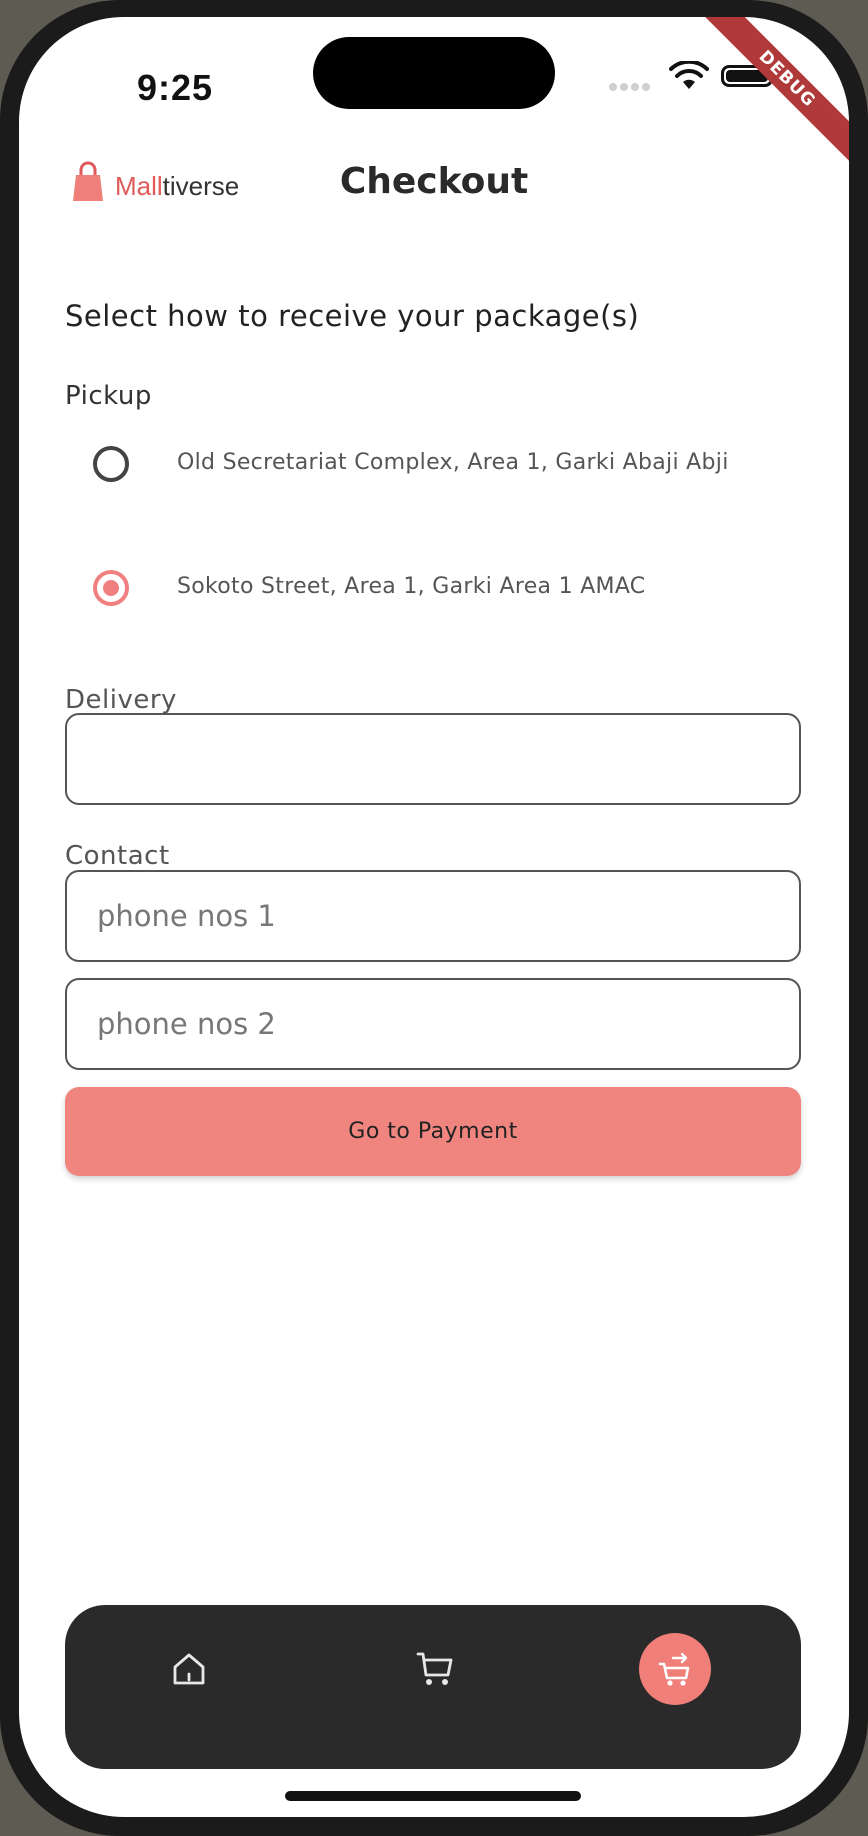 This screenshot has height=1836, width=868. I want to click on pickup-option-sokoto-street: Sokoto Street, Area 1, Garki Area 1 AMAC, so click(453, 588).